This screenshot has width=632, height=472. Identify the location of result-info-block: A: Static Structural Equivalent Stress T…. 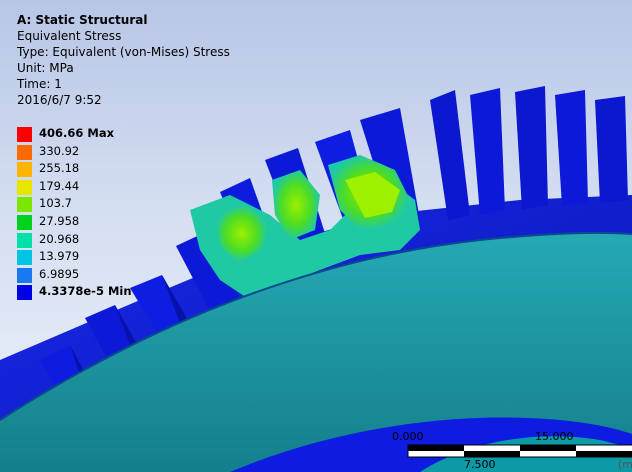
(123, 60).